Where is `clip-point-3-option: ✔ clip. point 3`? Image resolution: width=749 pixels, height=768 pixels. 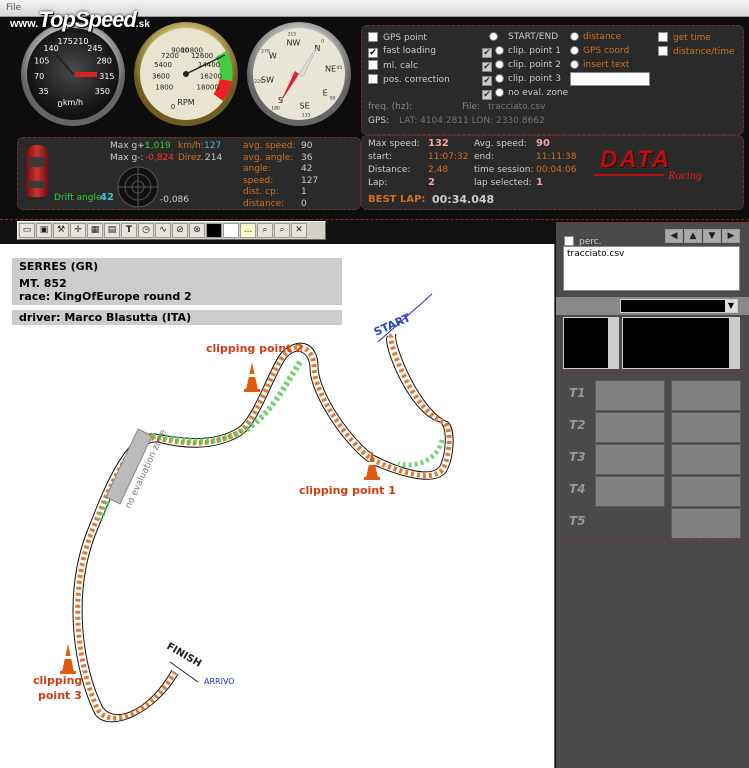
clip-point-3-option: ✔ clip. point 3 is located at coordinates (521, 80).